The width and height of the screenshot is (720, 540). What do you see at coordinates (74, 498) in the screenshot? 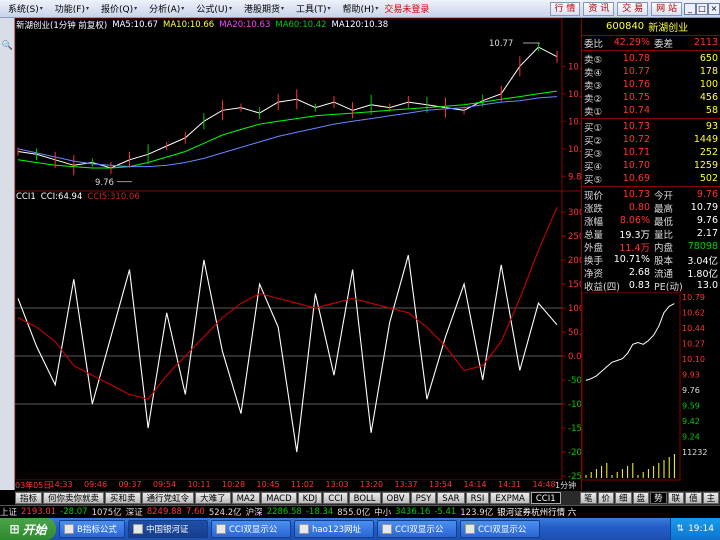
I see `tab-1: 何你卖你就卖` at bounding box center [74, 498].